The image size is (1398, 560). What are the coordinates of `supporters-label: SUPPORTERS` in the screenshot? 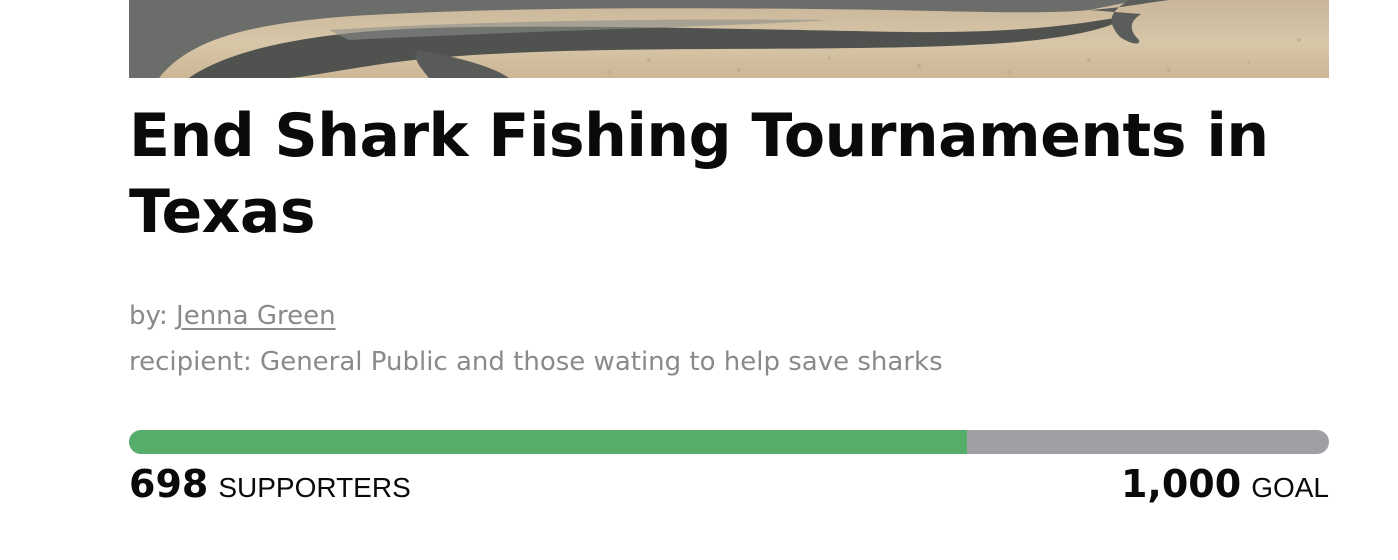 It's located at (314, 487).